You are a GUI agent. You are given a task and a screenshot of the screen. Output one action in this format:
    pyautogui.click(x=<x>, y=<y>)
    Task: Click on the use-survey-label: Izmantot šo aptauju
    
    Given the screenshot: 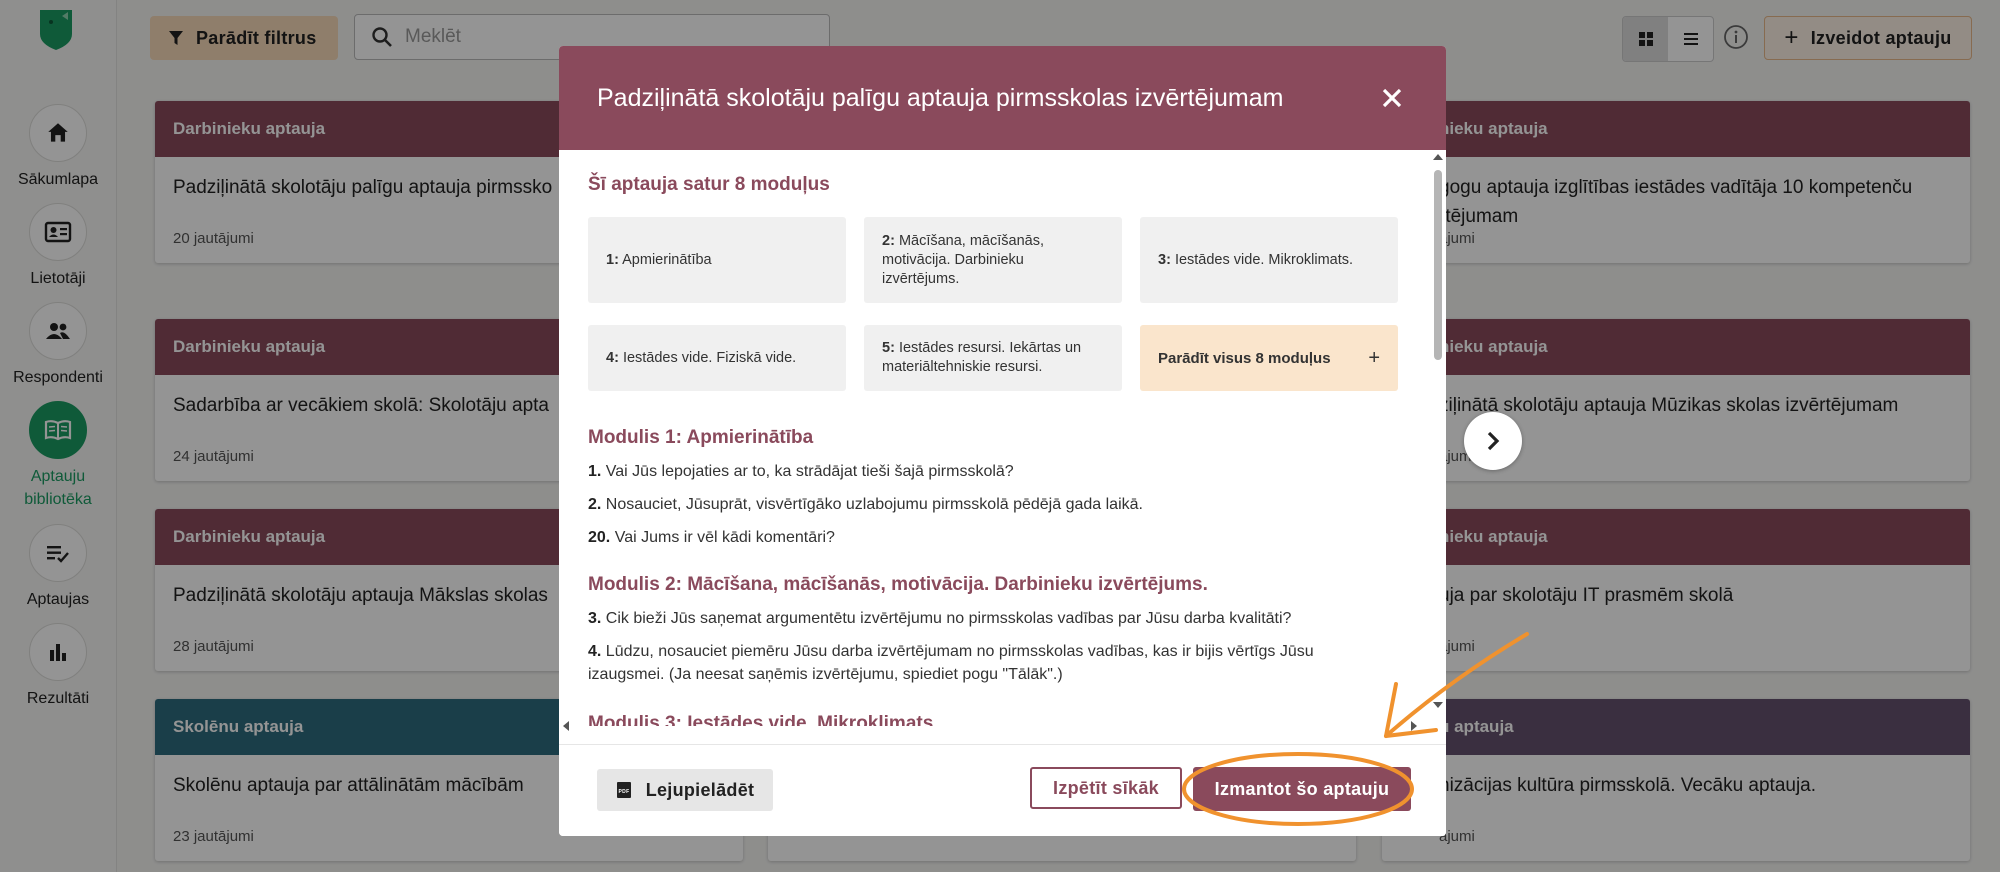 What is the action you would take?
    pyautogui.click(x=1302, y=788)
    